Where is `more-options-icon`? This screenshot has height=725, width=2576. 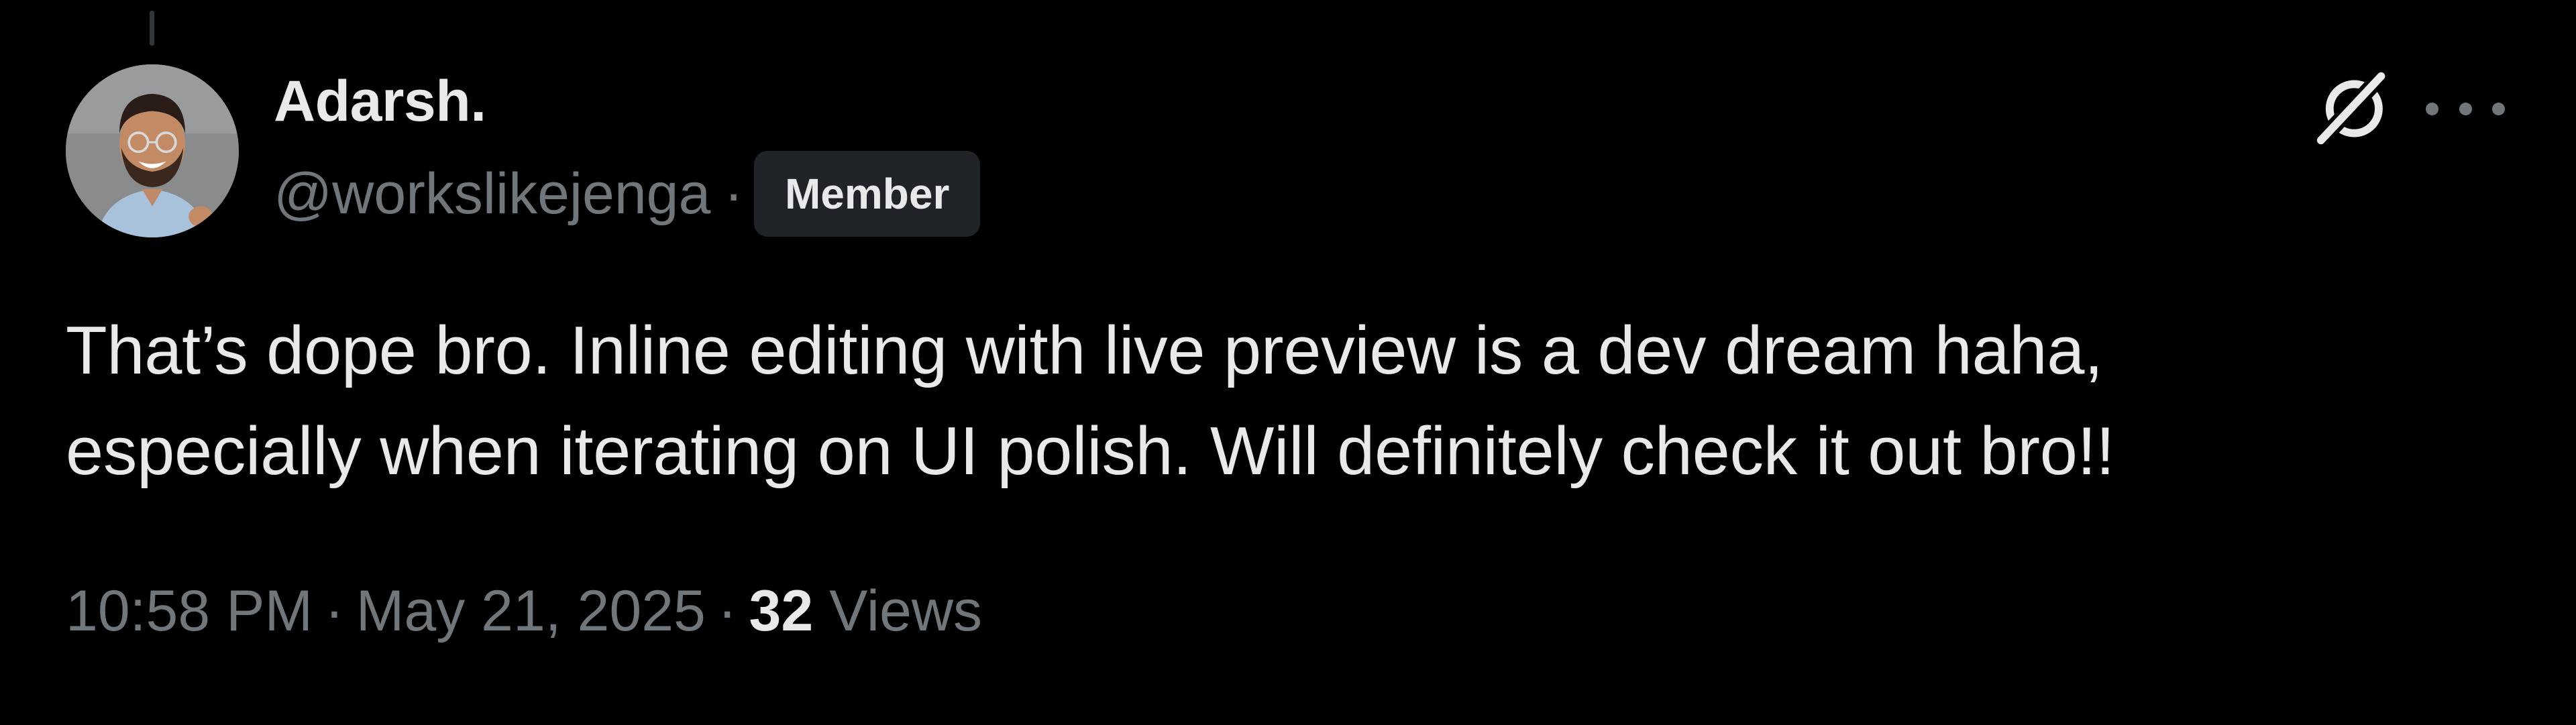
more-options-icon is located at coordinates (2465, 109).